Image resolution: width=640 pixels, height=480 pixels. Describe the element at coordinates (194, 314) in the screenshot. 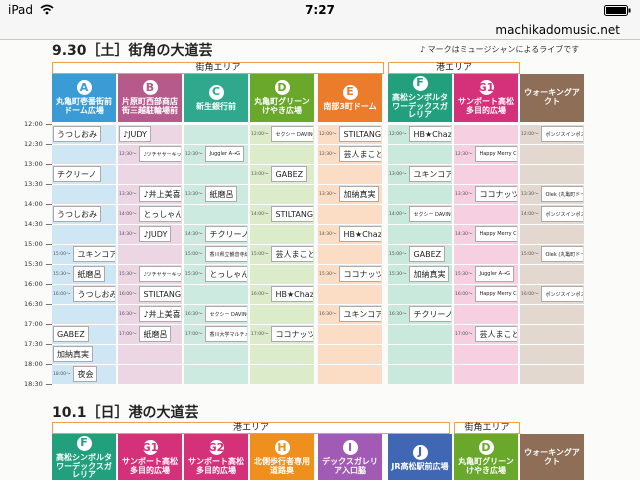

I see `slot-time: 16:30〜` at that location.